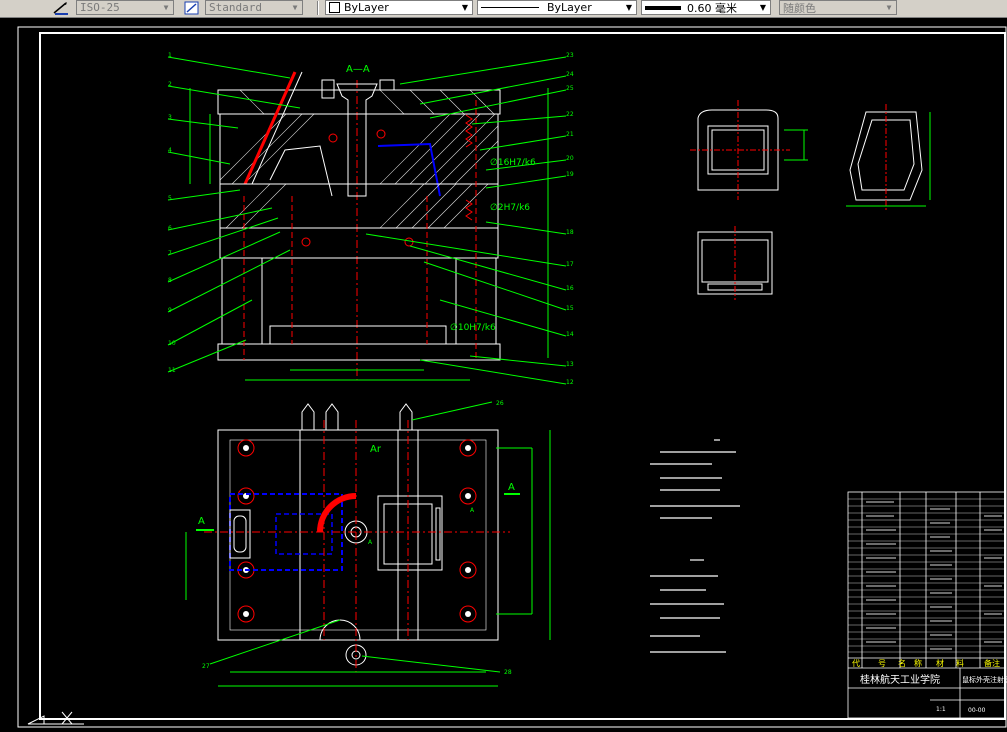 This screenshot has height=732, width=1007. I want to click on title-header-material: 材, so click(940, 663).